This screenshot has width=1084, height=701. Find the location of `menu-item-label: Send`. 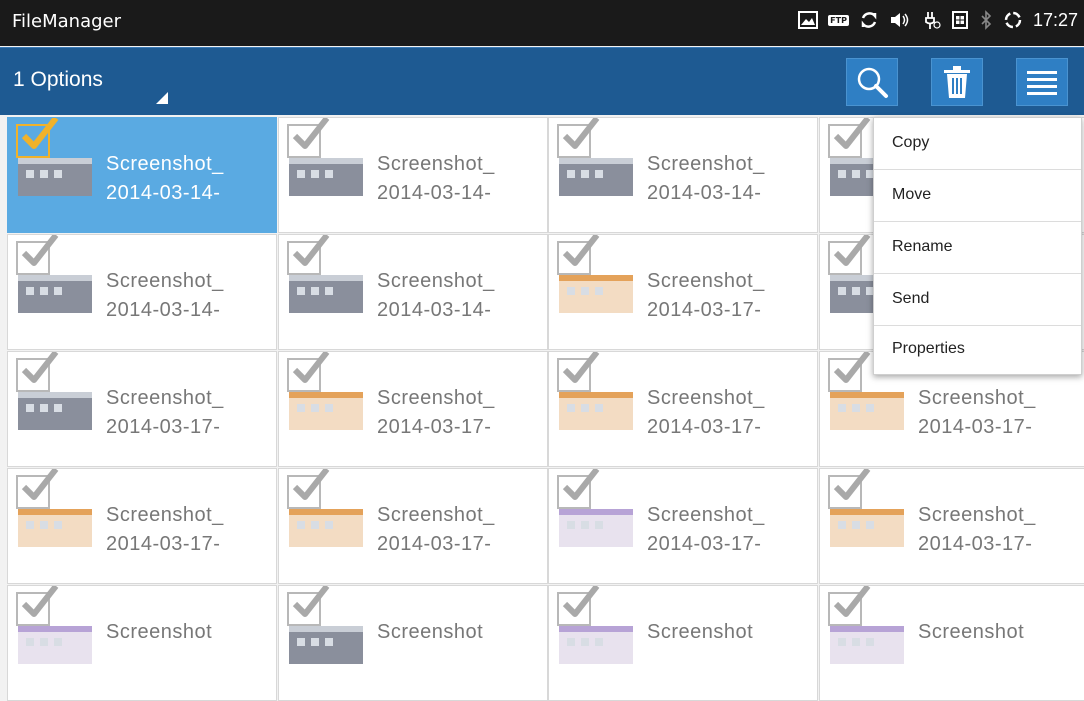

menu-item-label: Send is located at coordinates (911, 298).